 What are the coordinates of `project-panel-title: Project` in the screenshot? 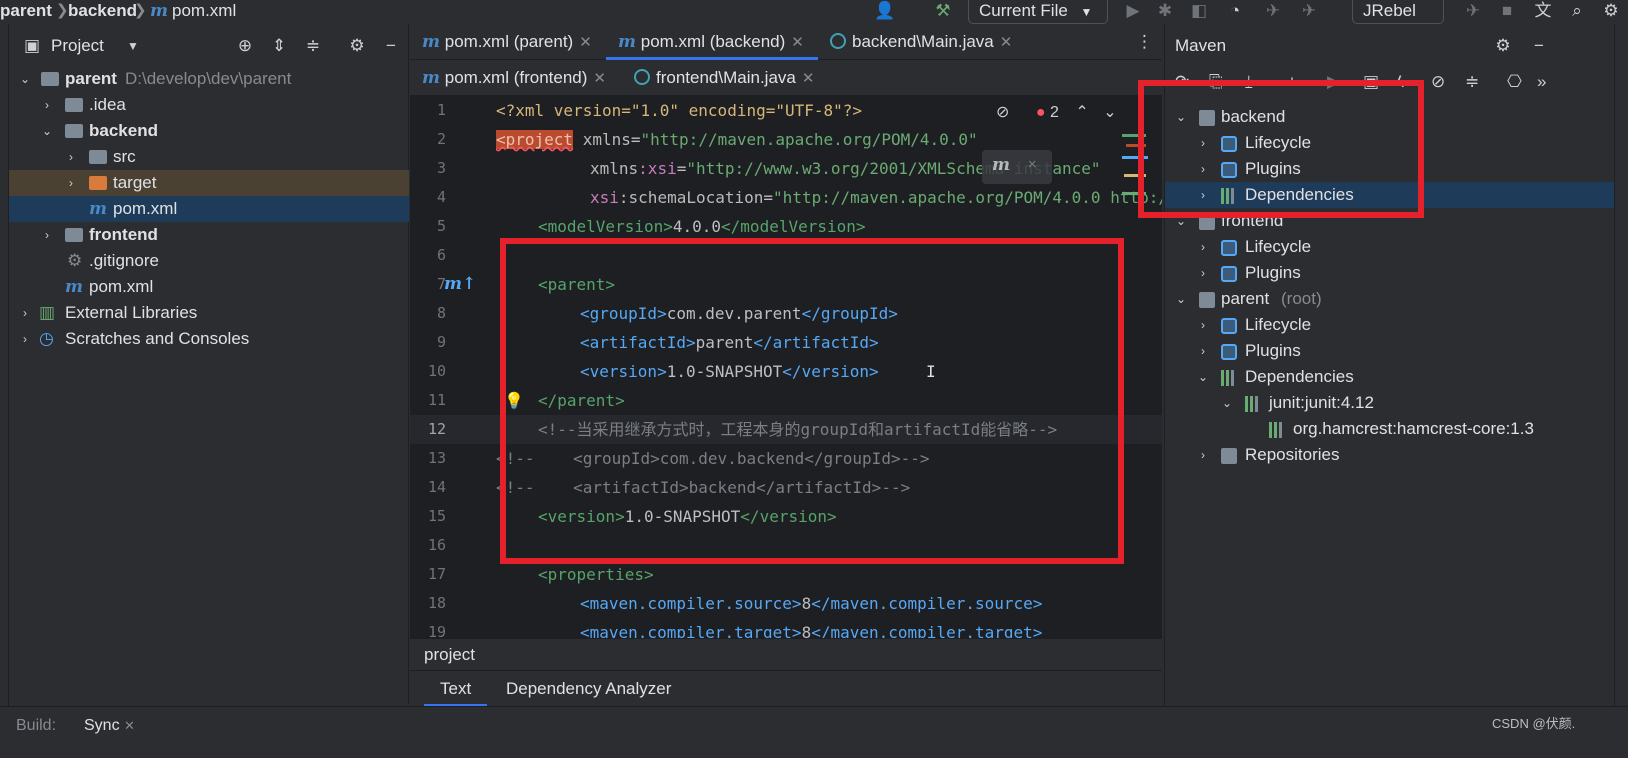 It's located at (77, 46).